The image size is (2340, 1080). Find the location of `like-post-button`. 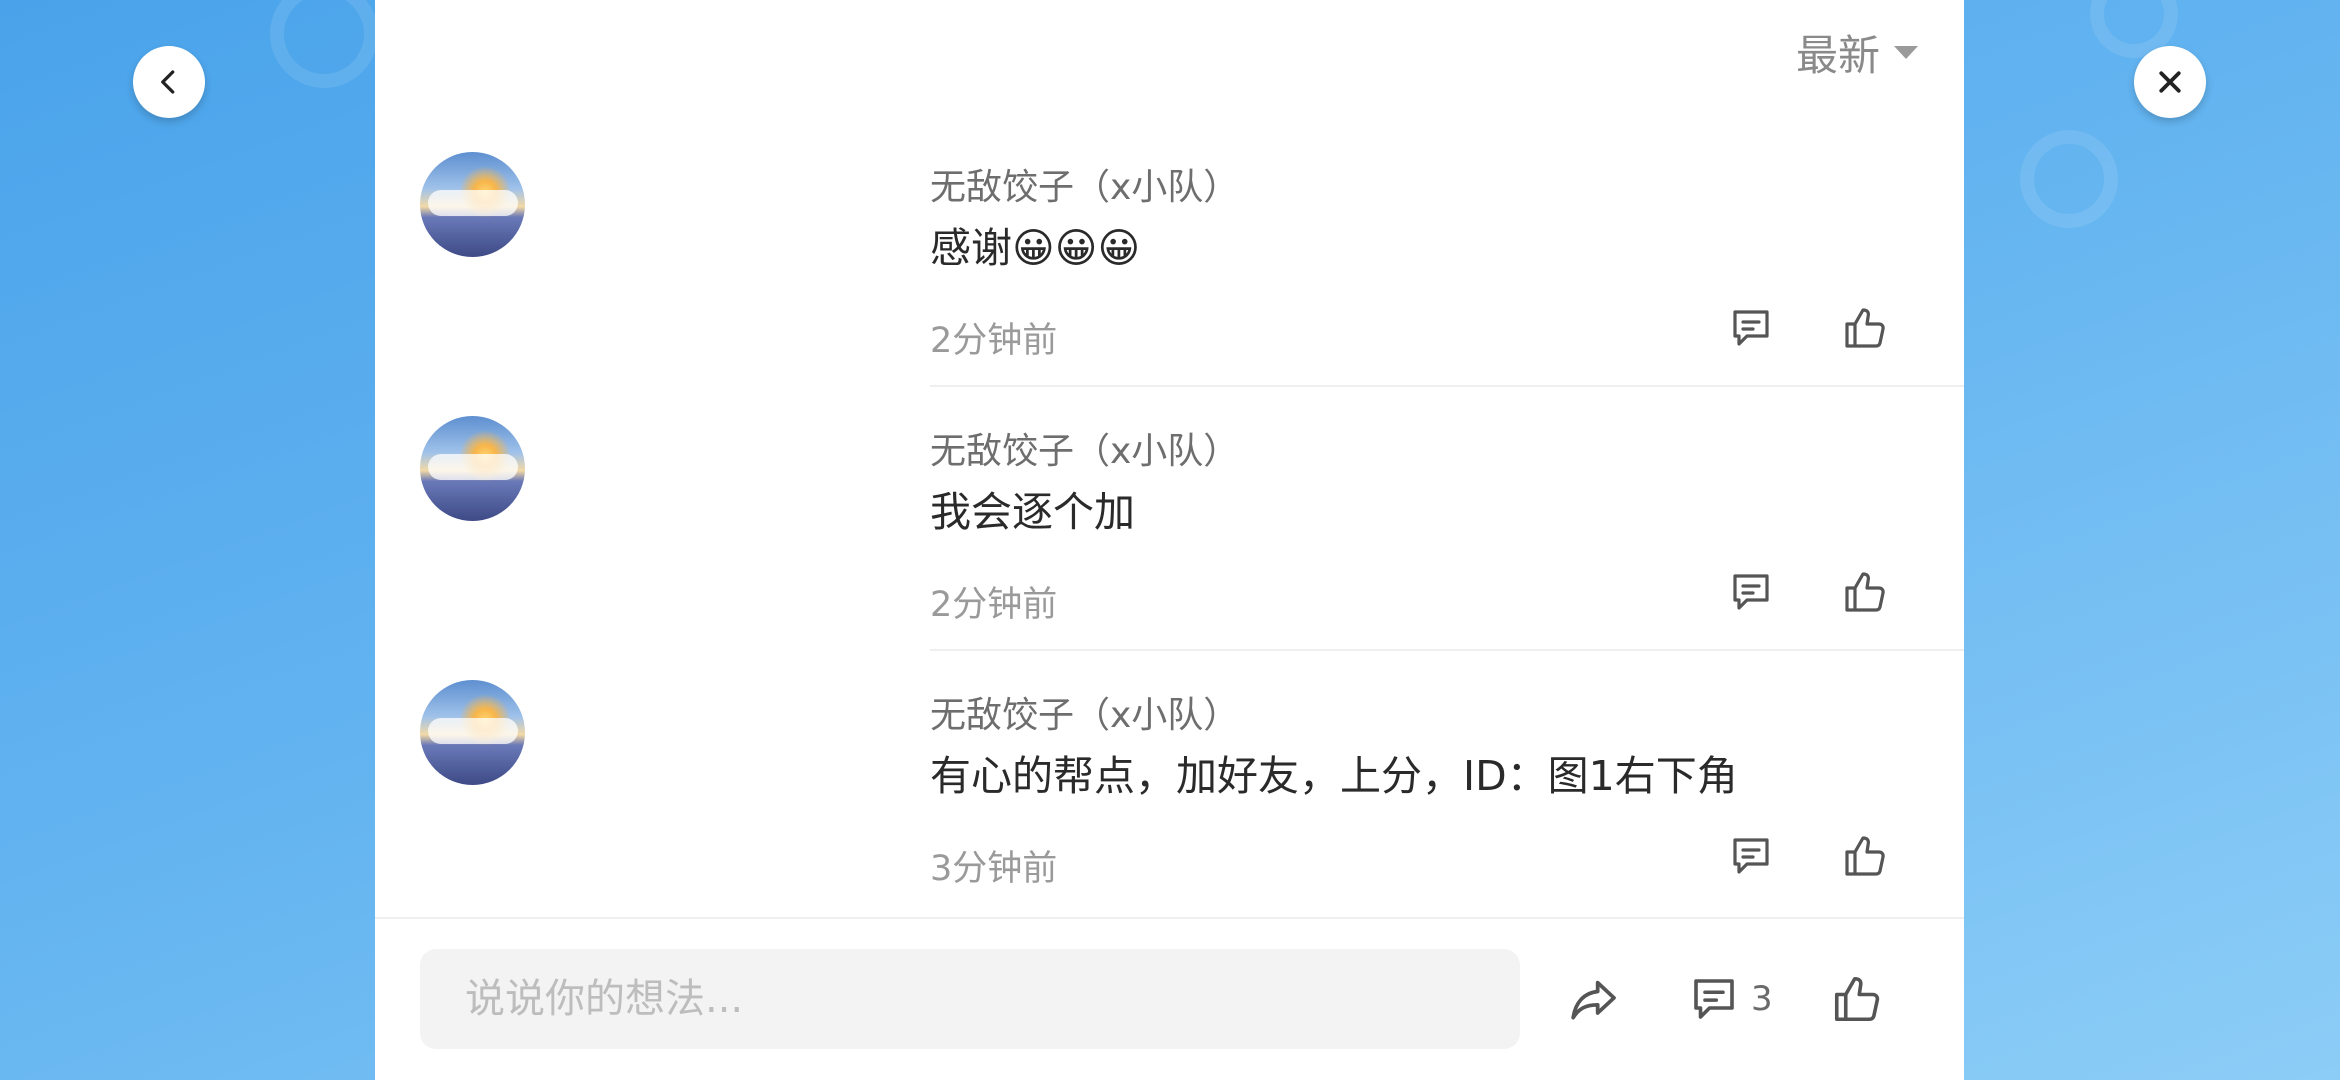

like-post-button is located at coordinates (1857, 999).